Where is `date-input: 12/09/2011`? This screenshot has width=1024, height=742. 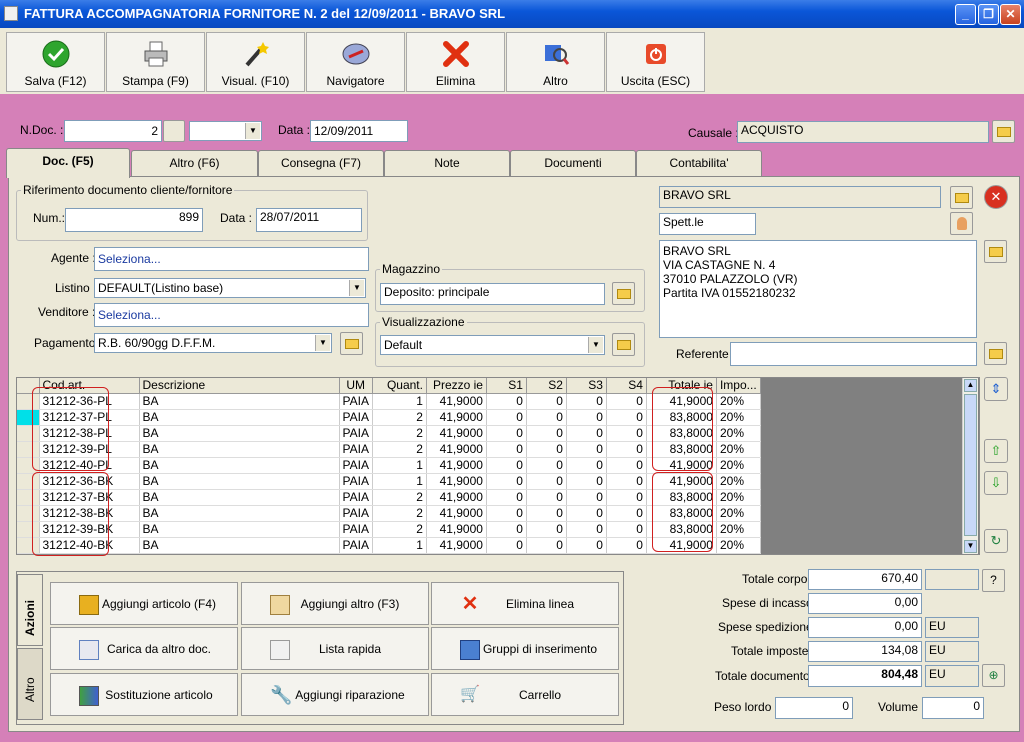
date-input: 12/09/2011 is located at coordinates (359, 131).